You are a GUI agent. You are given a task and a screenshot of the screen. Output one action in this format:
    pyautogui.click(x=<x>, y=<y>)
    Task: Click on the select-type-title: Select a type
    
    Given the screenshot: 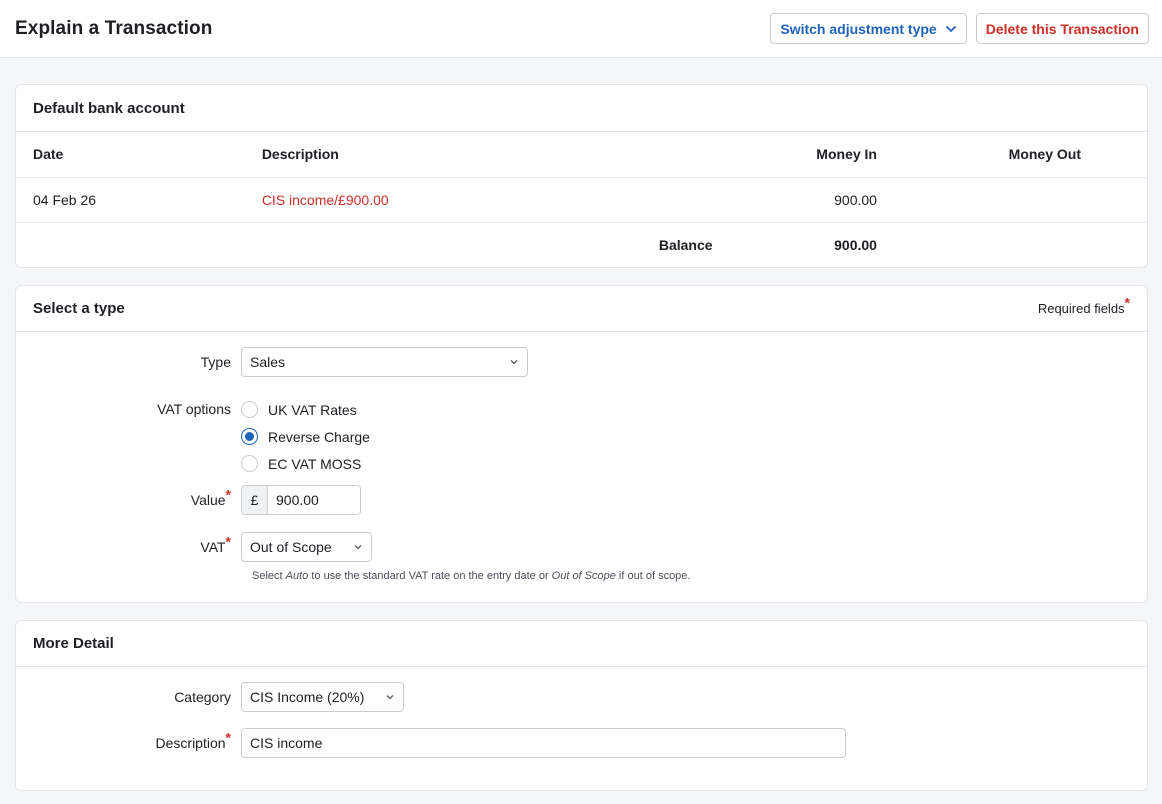 What is the action you would take?
    pyautogui.click(x=79, y=308)
    